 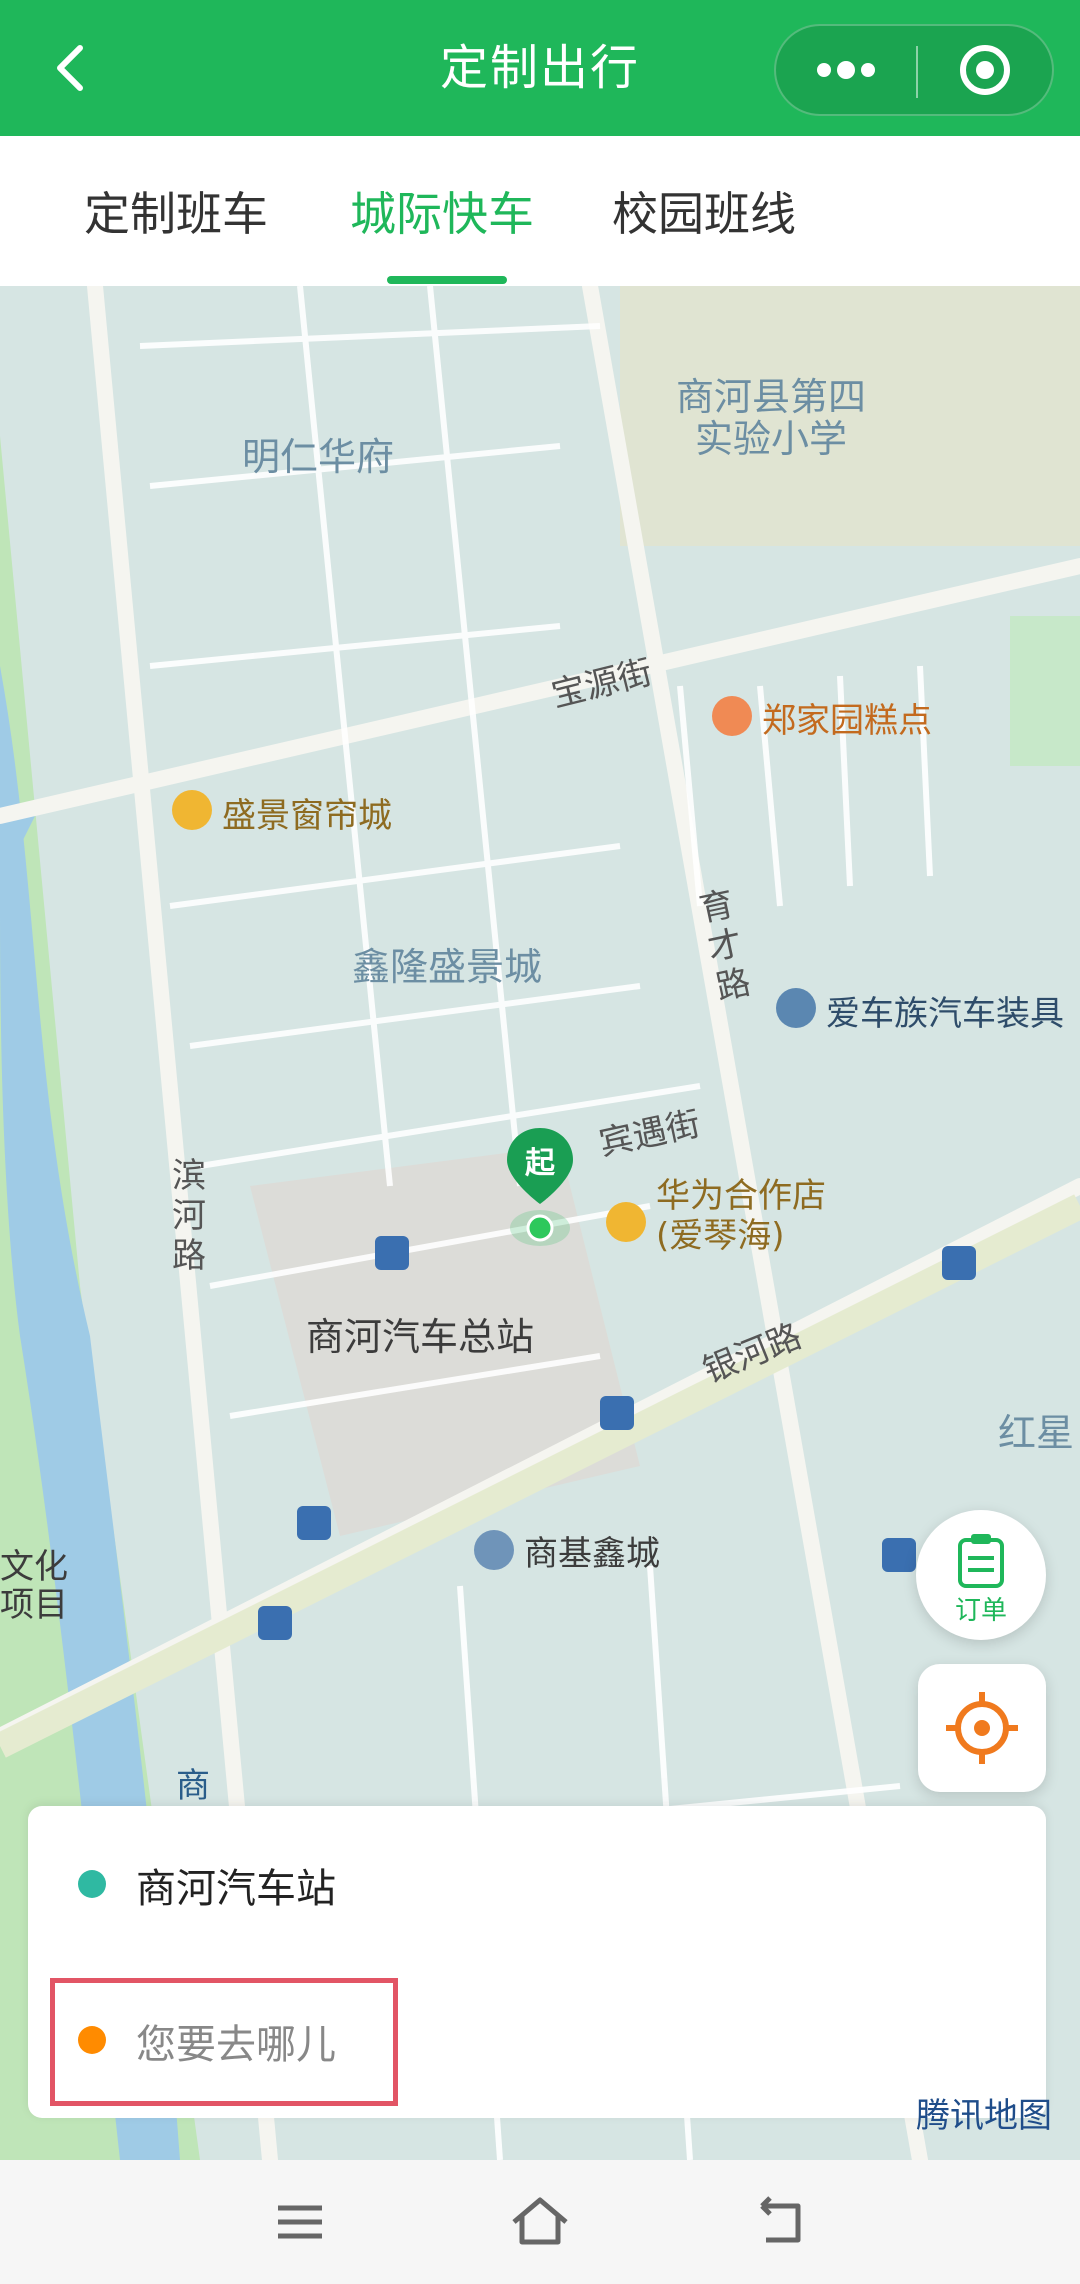 What do you see at coordinates (592, 1554) in the screenshot?
I see `map-label-shangji: 商基鑫城` at bounding box center [592, 1554].